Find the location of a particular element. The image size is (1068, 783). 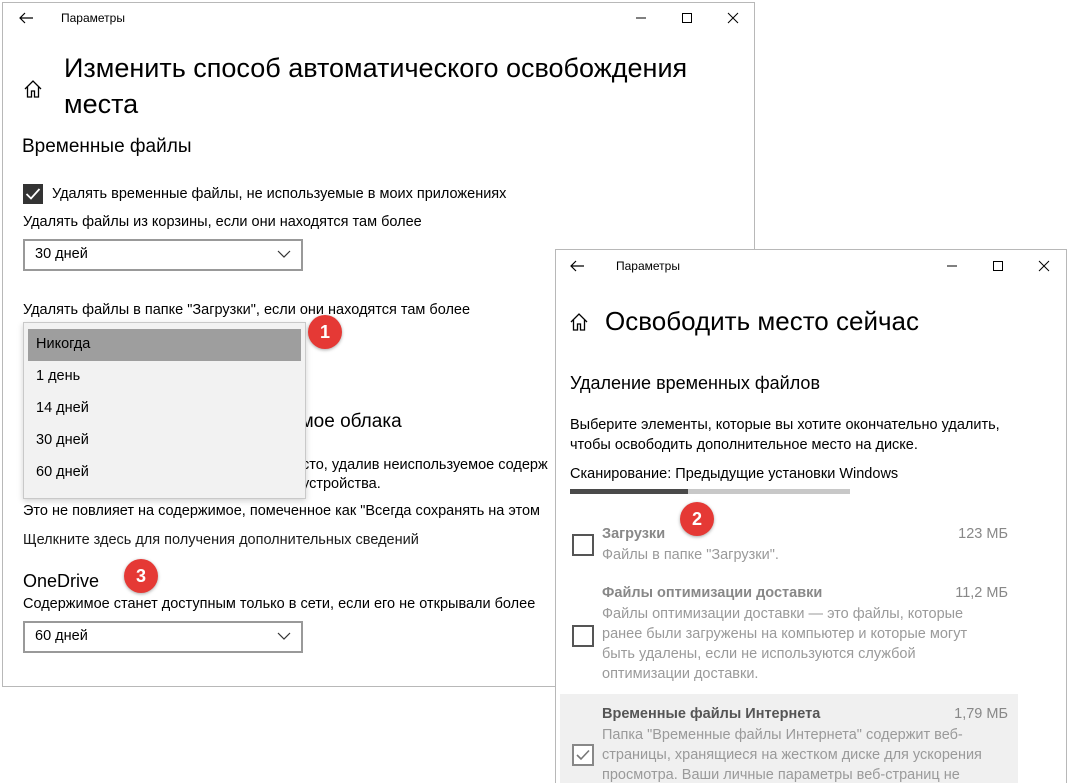

downloads-dropdown-list: Никогда 1 день 14 дней 30 дней 60 дней is located at coordinates (164, 410).